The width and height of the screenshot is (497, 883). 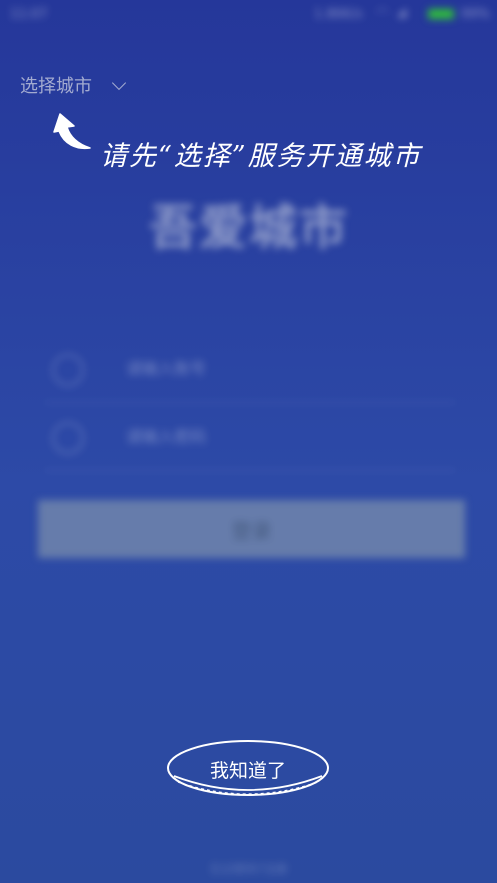 I want to click on battery-icon, so click(x=441, y=14).